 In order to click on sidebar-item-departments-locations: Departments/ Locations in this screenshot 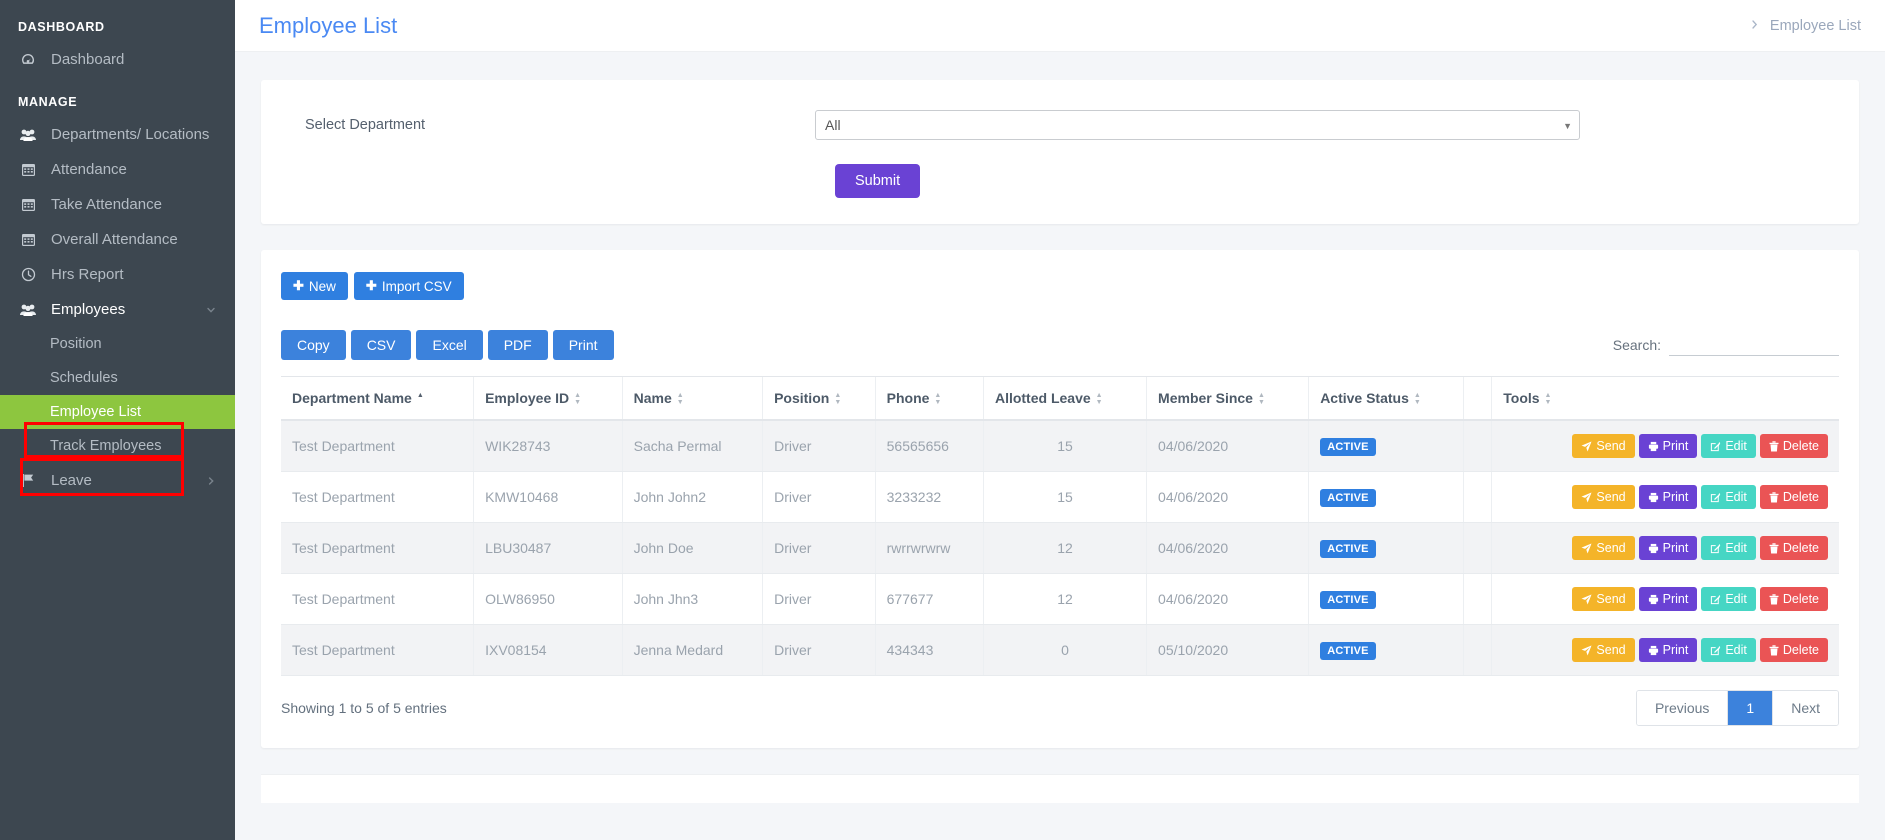, I will do `click(117, 134)`.